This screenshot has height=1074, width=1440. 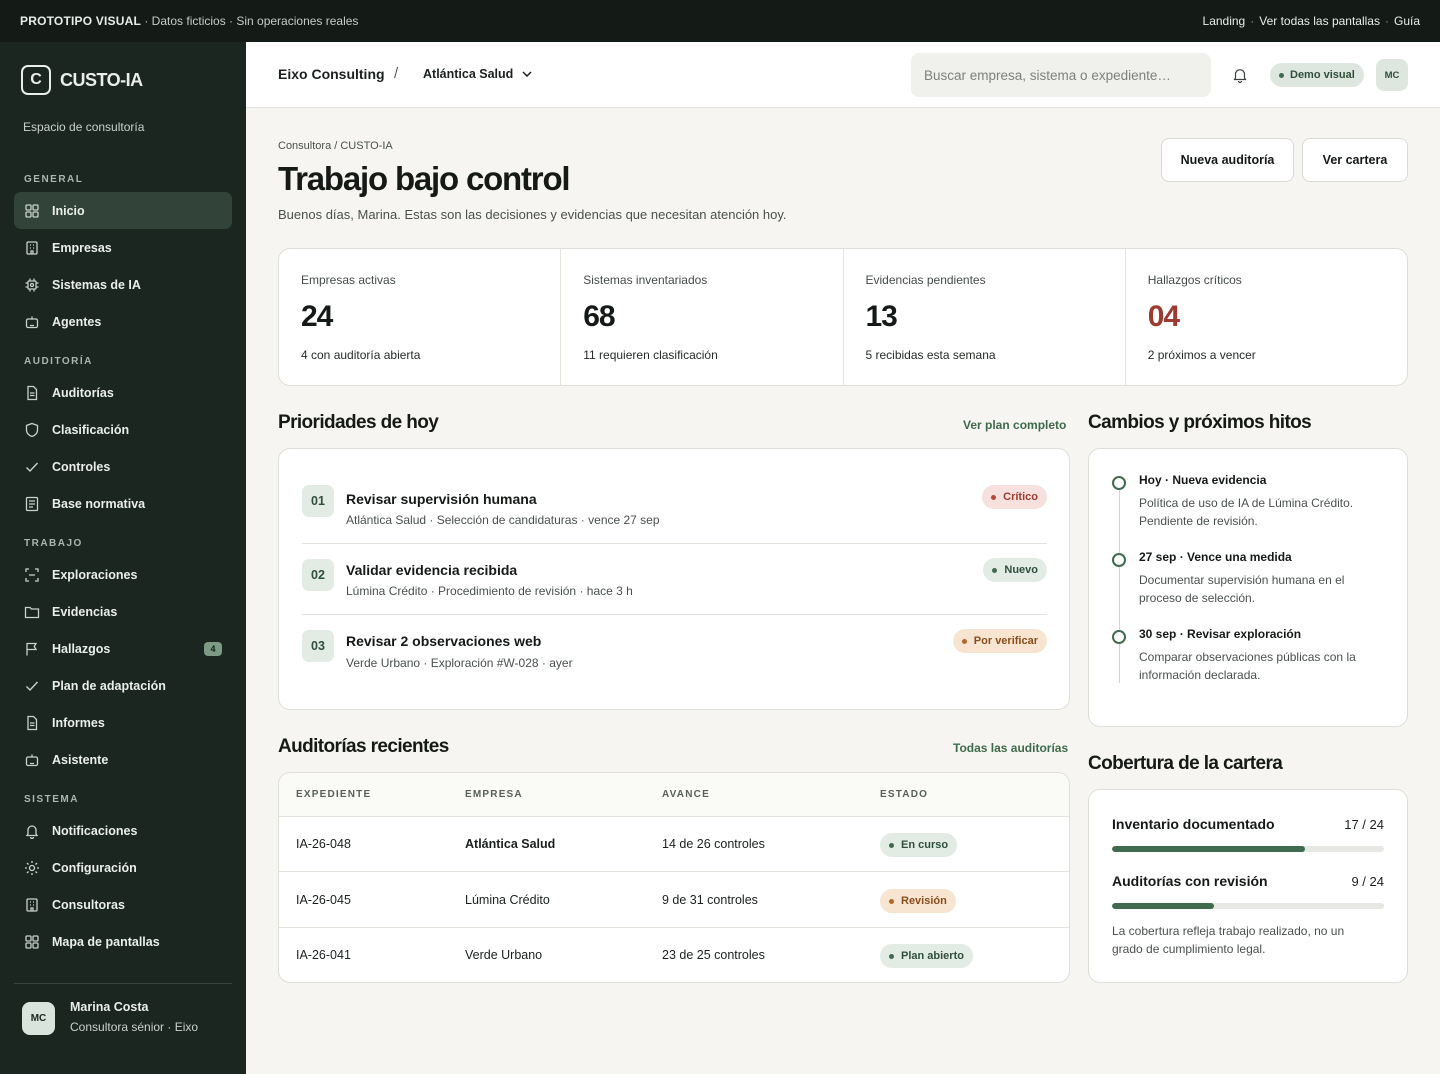 What do you see at coordinates (123, 503) in the screenshot?
I see `sidebar-item-base-normativa: Base normativa` at bounding box center [123, 503].